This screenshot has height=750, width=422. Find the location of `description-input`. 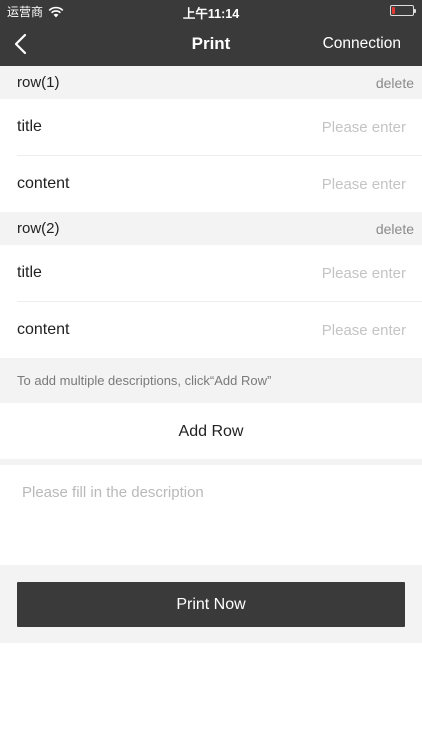

description-input is located at coordinates (212, 519).